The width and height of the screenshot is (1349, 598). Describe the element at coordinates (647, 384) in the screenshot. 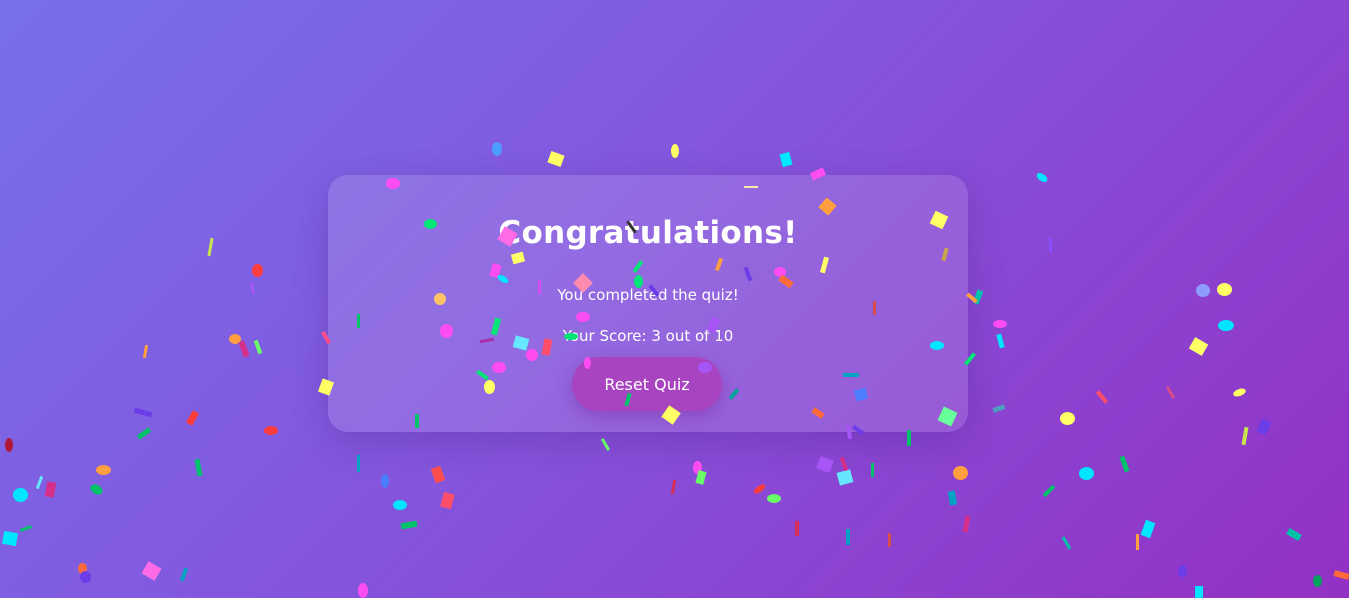

I see `reset-quiz-button: Reset Quiz` at that location.